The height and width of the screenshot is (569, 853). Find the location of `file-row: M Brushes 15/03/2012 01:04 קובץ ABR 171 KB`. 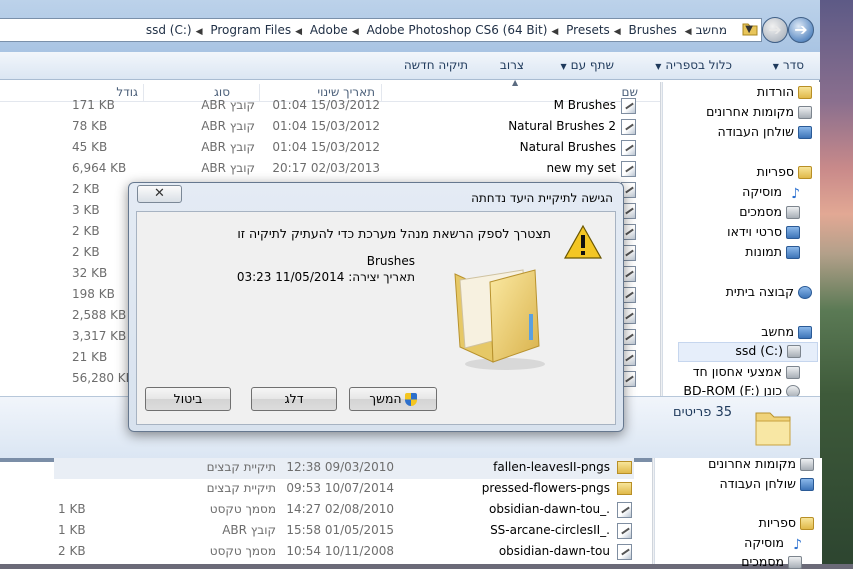

file-row: M Brushes 15/03/2012 01:04 קובץ ABR 171 KB is located at coordinates (330, 106).